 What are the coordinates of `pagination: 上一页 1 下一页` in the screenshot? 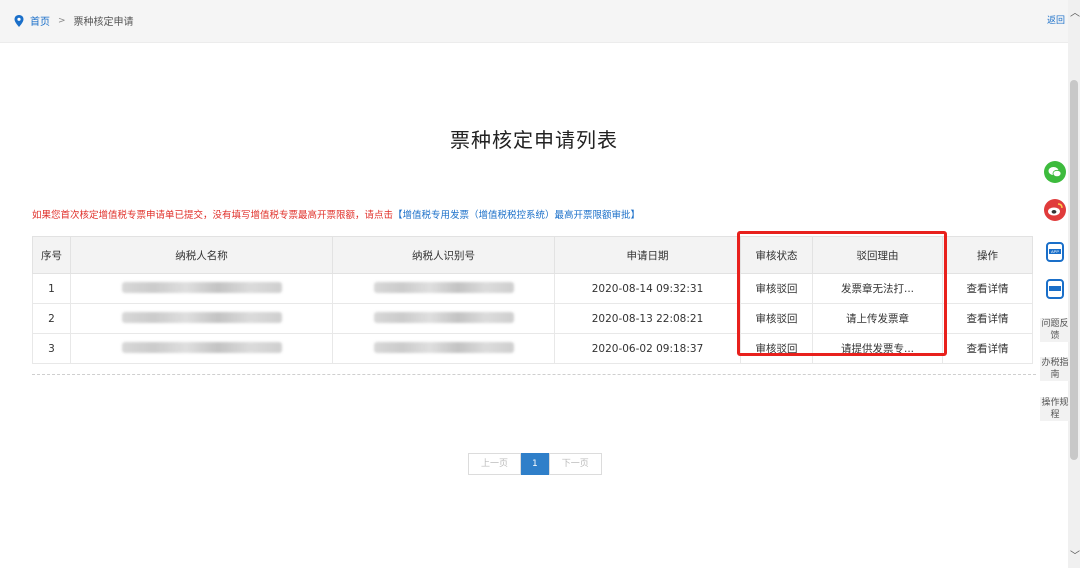 It's located at (535, 464).